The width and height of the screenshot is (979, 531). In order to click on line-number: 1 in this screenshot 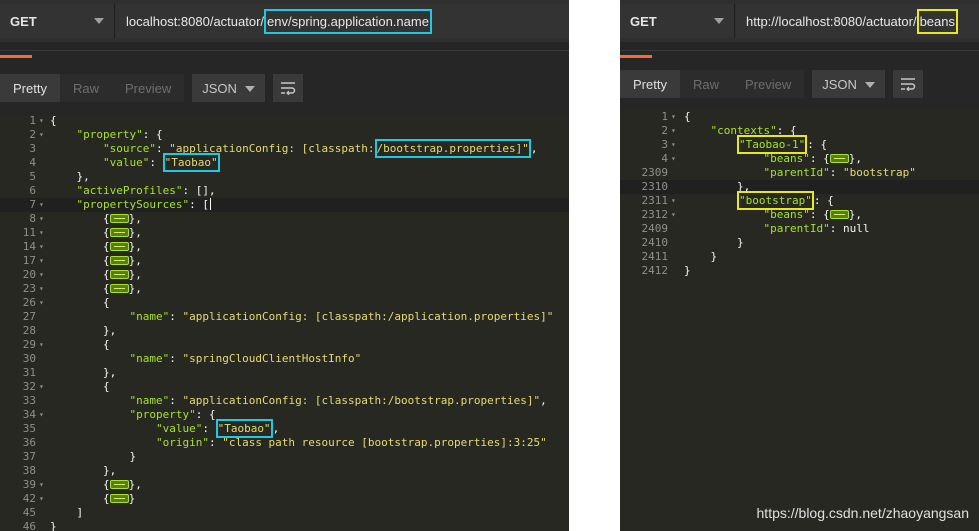, I will do `click(32, 120)`.